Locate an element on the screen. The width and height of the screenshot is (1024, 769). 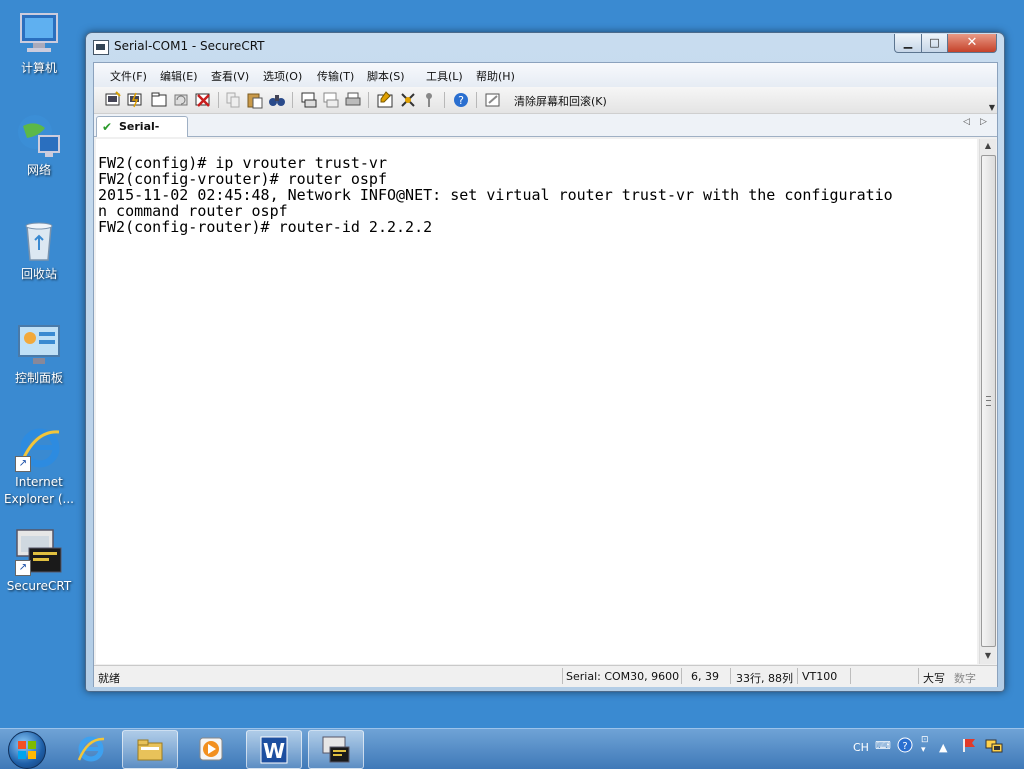
system-tray: CH ⌨ ? ⊡ ▾ ▲ is located at coordinates (934, 749).